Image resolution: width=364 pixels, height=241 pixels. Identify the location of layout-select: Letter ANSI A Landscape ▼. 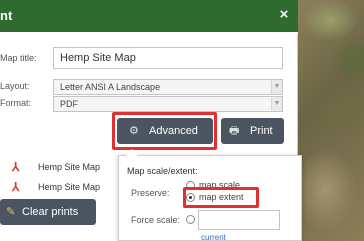
(168, 87).